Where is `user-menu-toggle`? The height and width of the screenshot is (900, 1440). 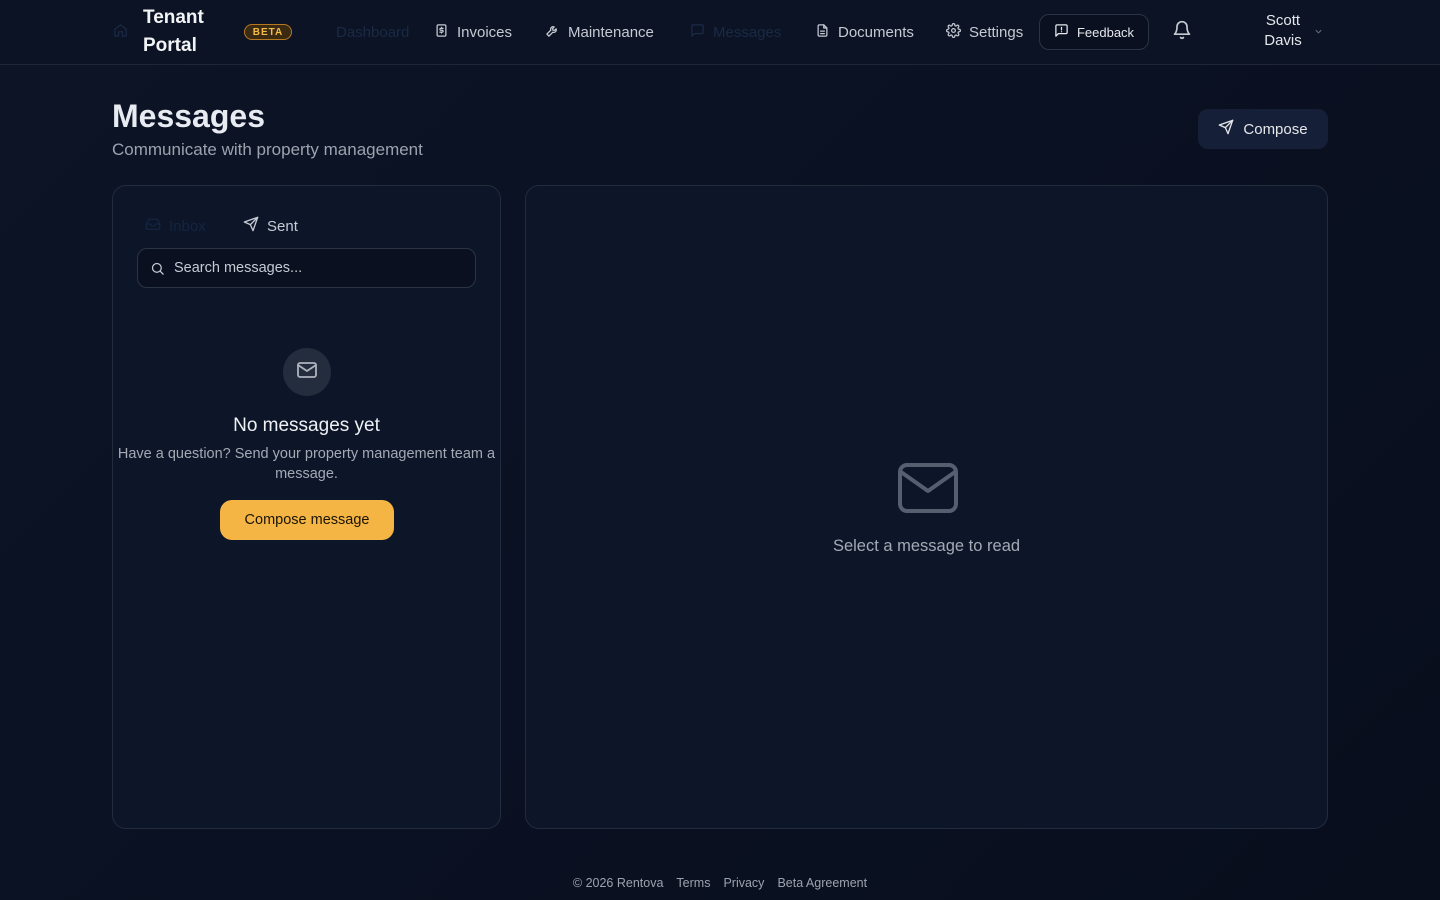
user-menu-toggle is located at coordinates (1319, 31).